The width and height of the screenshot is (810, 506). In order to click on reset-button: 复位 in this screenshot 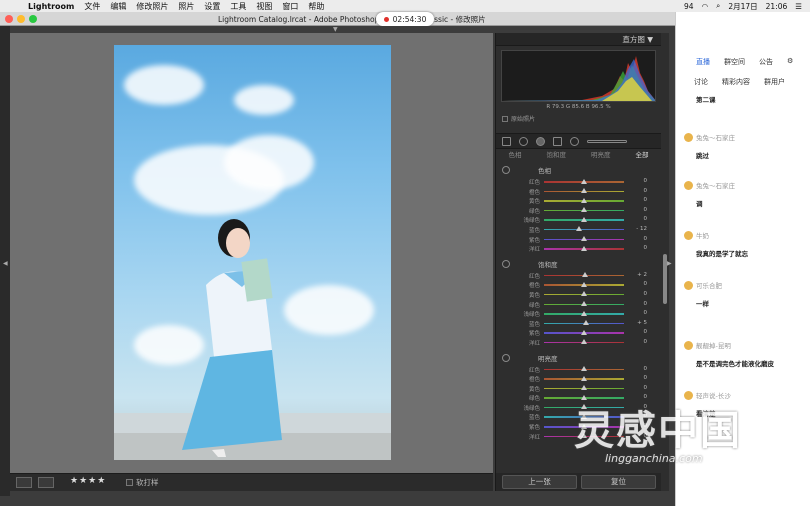, I will do `click(618, 482)`.